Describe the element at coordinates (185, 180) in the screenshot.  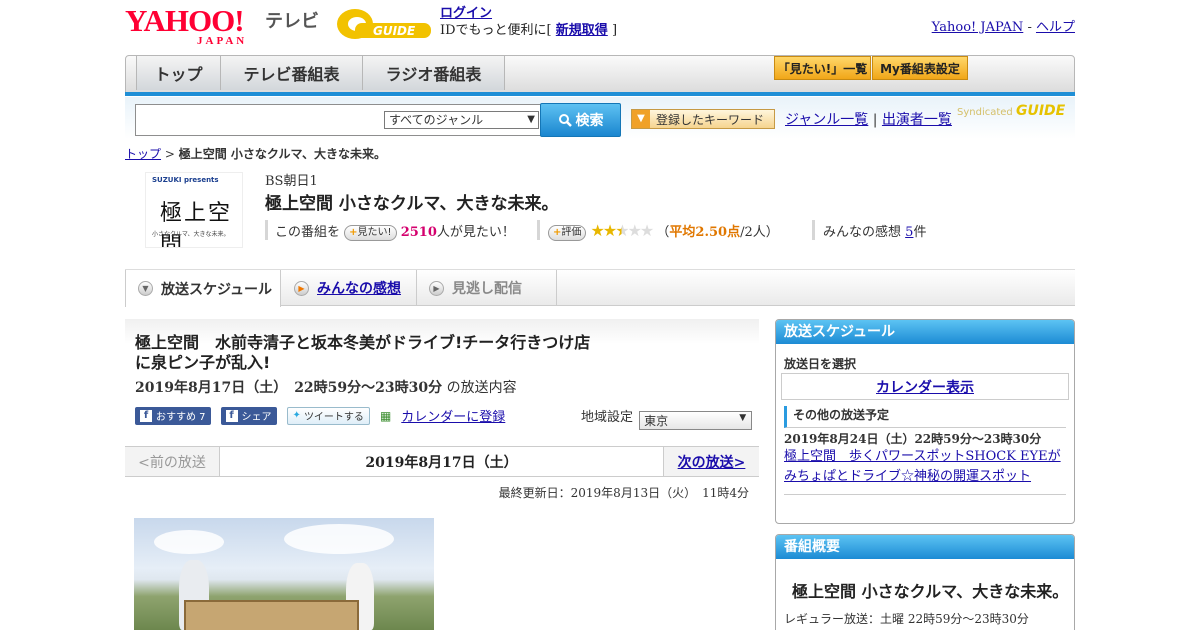
I see `thumbnail-brand: SUZUKI presents` at that location.